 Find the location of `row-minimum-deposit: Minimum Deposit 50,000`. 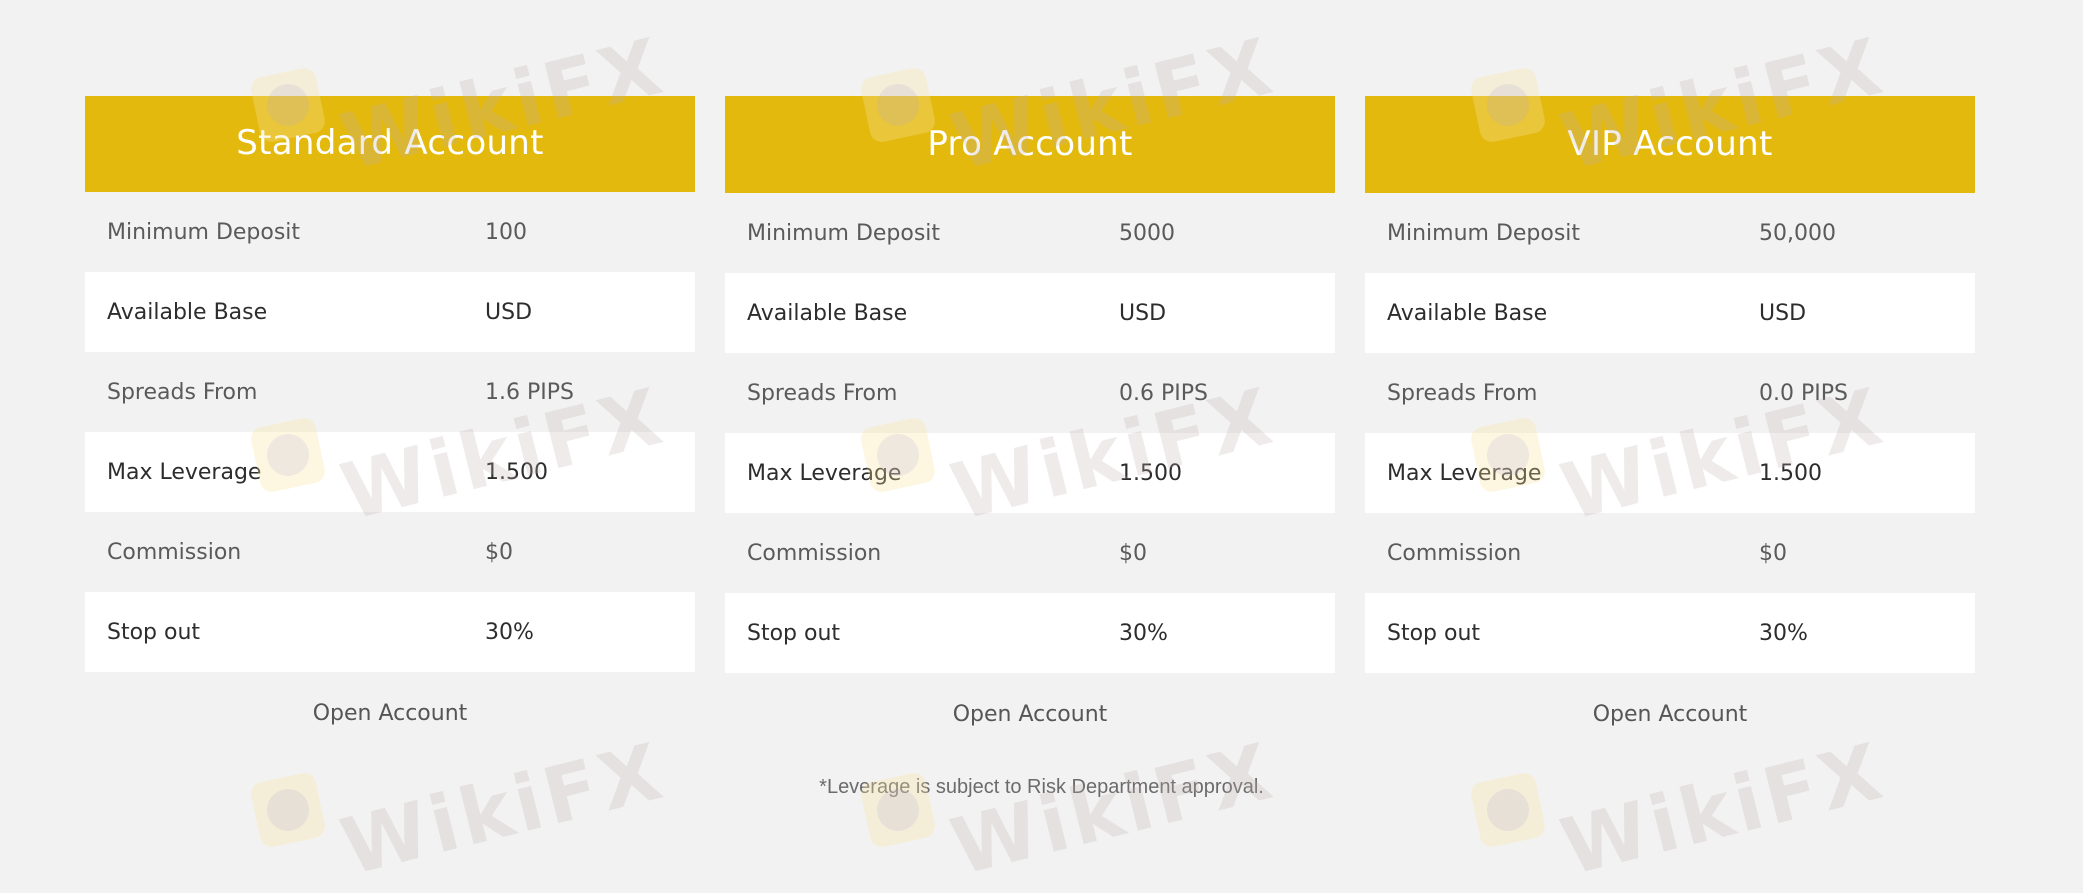

row-minimum-deposit: Minimum Deposit 50,000 is located at coordinates (1670, 233).